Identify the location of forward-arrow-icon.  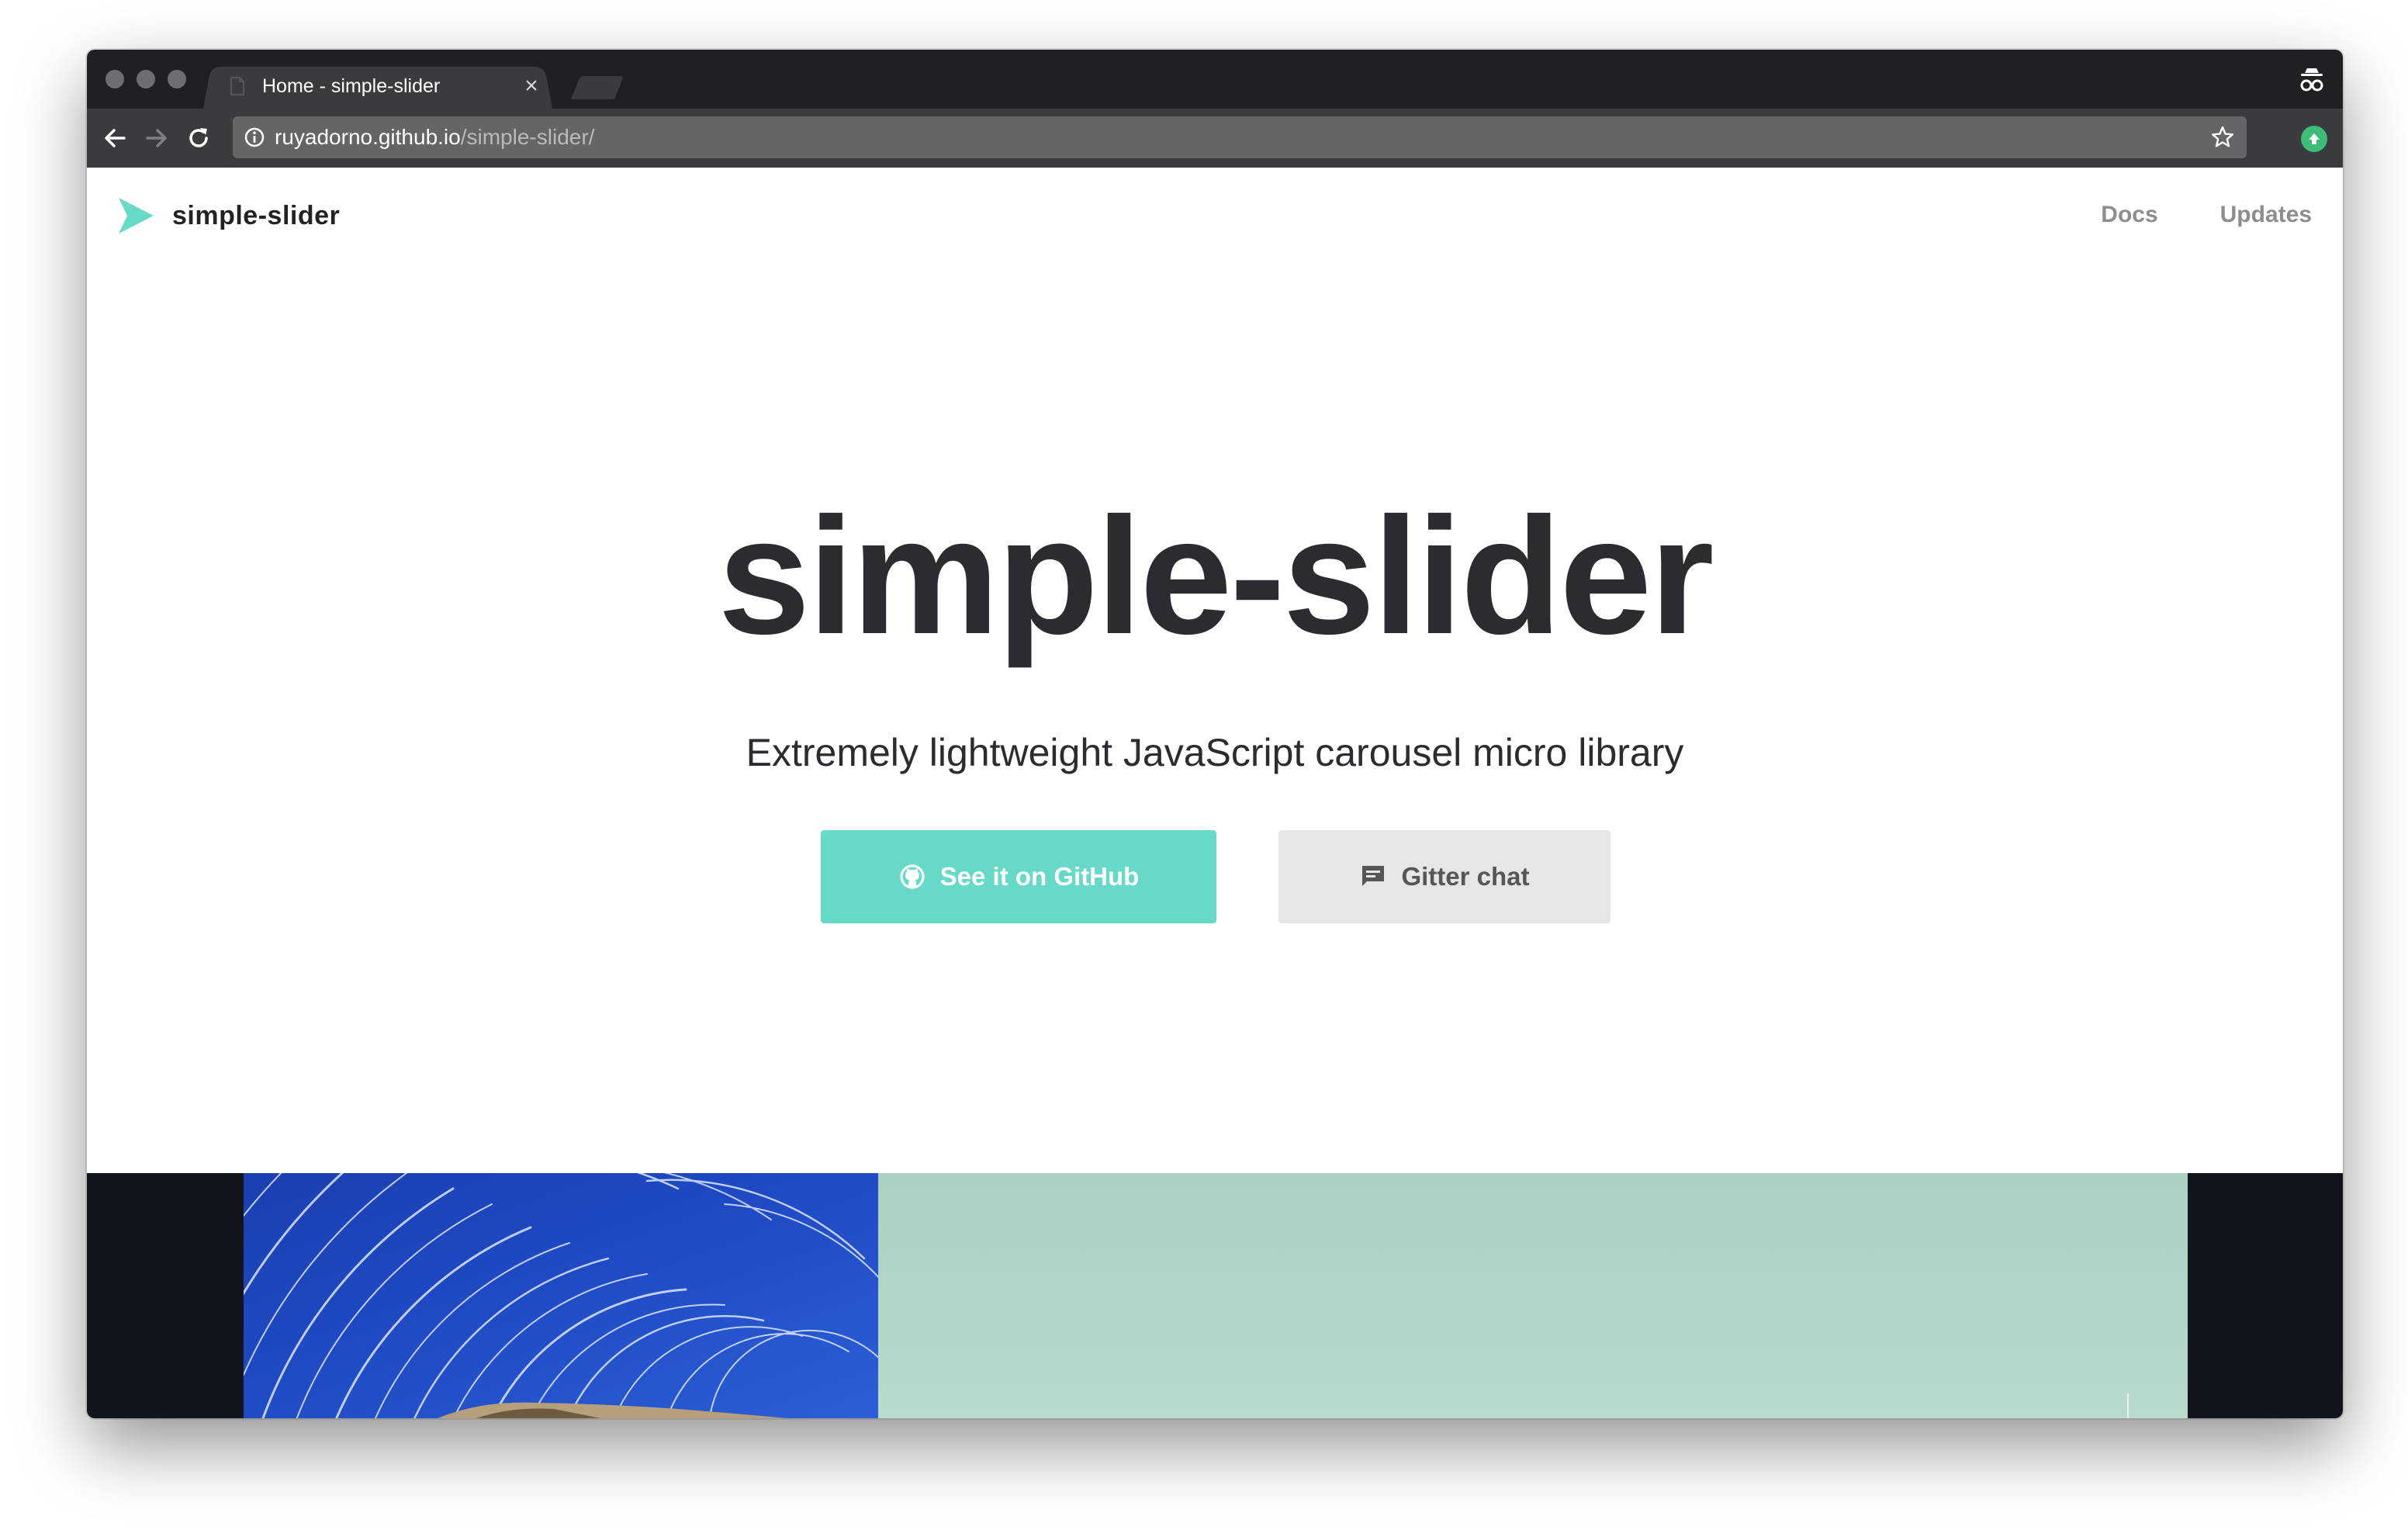
(157, 138).